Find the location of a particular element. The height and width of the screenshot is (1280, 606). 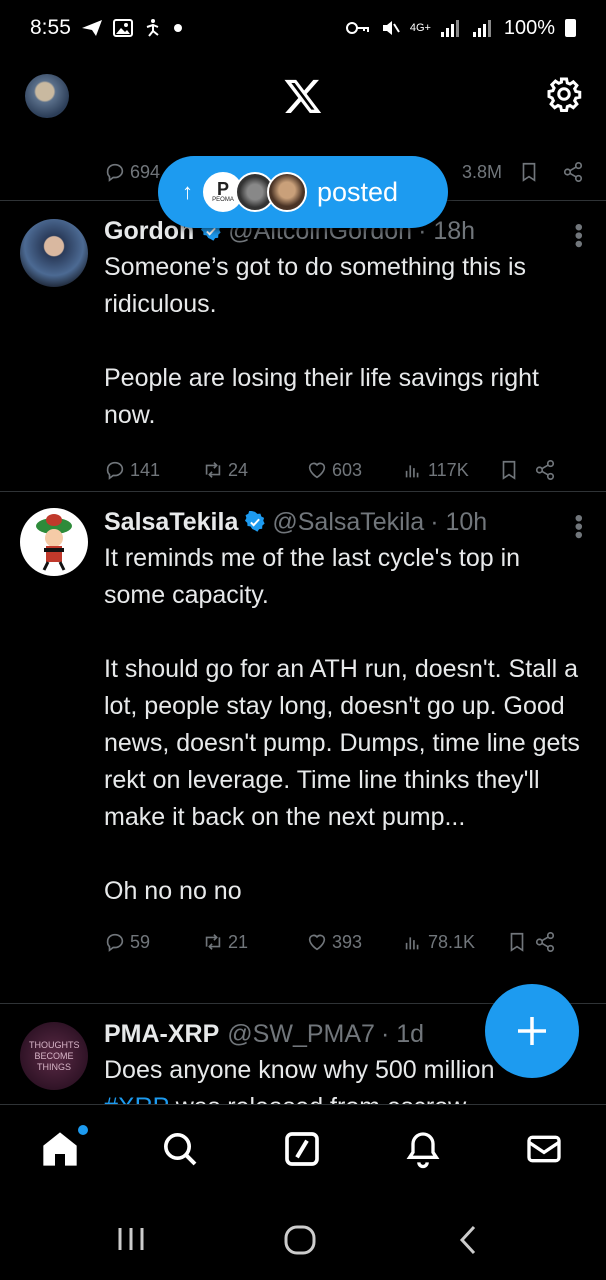

reply-button: 59 is located at coordinates (153, 942).